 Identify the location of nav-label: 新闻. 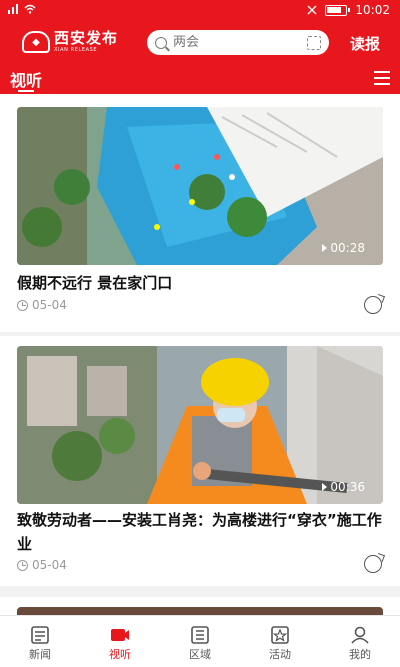
(40, 654).